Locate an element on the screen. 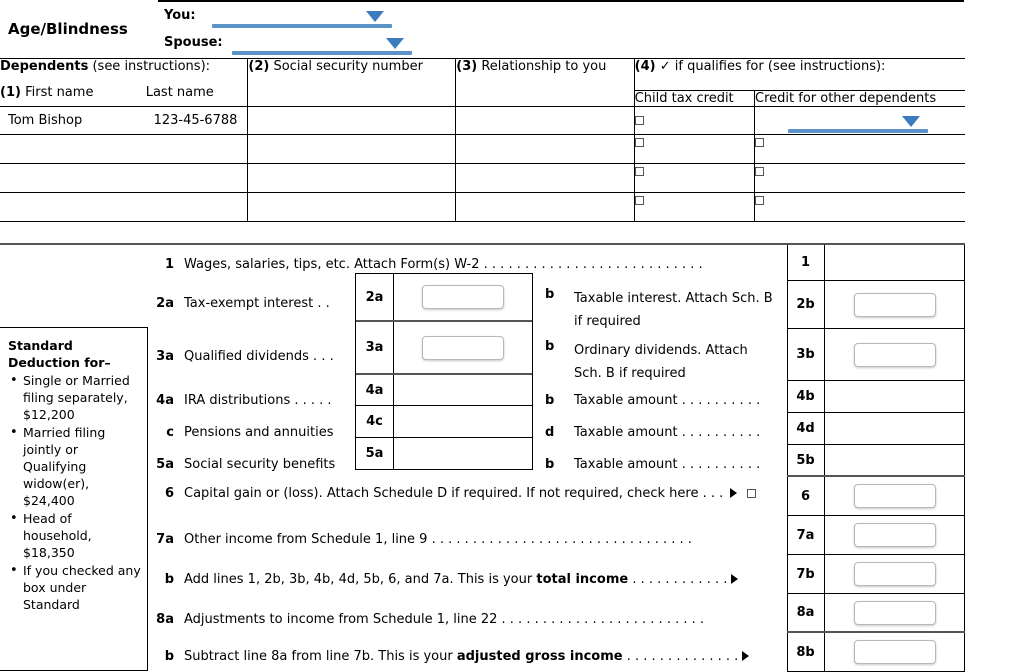  input-8a is located at coordinates (895, 612).